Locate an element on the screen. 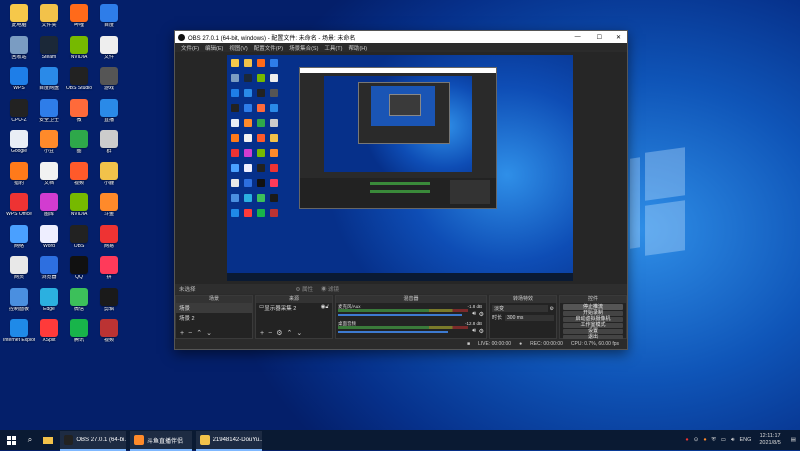 This screenshot has width=800, height=451. remove-source-icon: − is located at coordinates (270, 333).